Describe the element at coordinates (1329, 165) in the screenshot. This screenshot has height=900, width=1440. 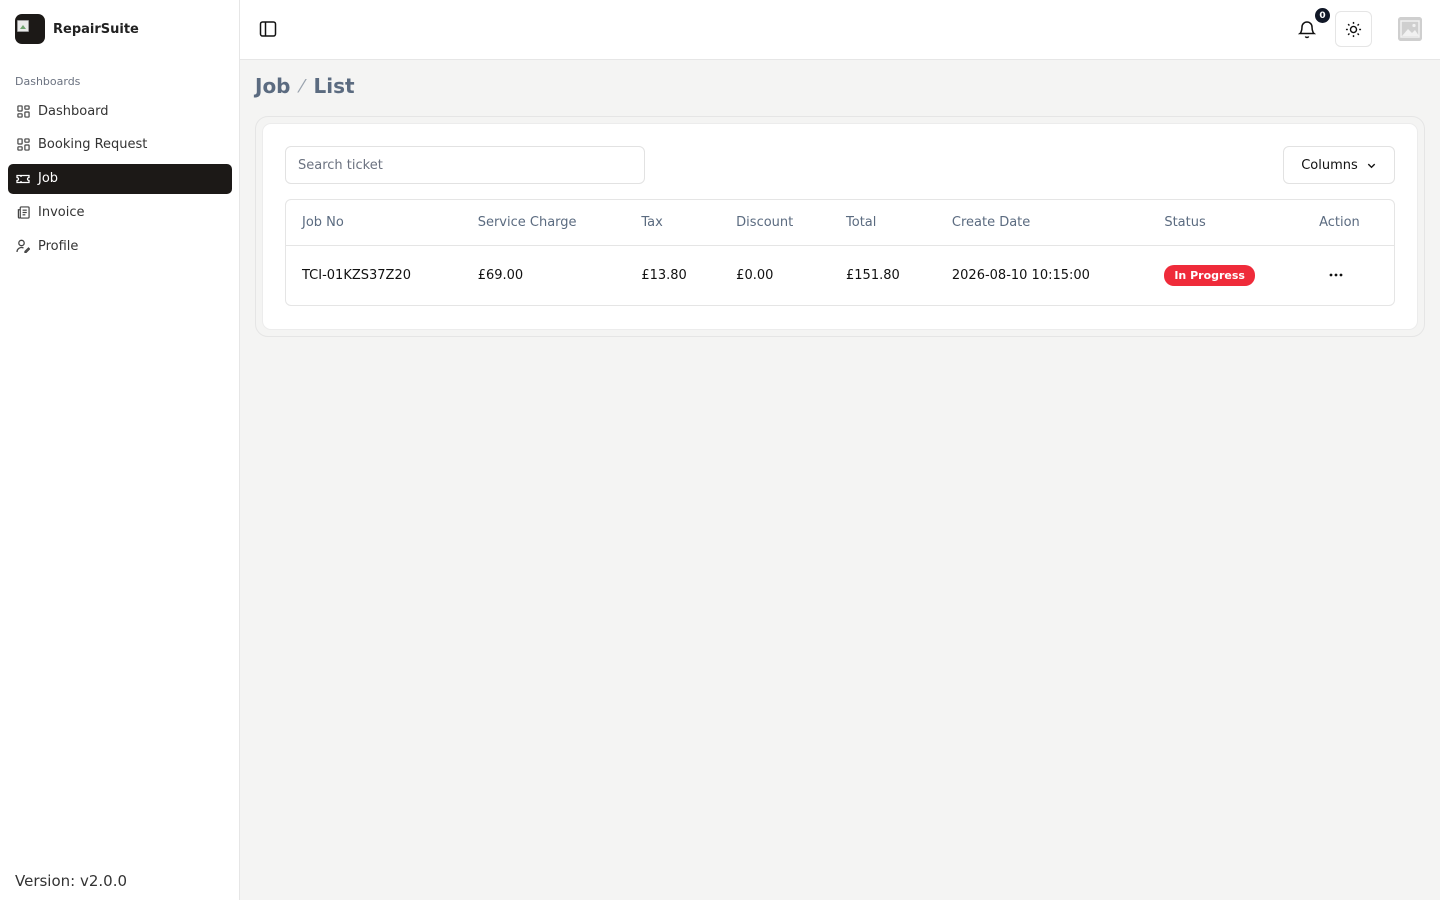
I see `columns-button-label: Columns` at that location.